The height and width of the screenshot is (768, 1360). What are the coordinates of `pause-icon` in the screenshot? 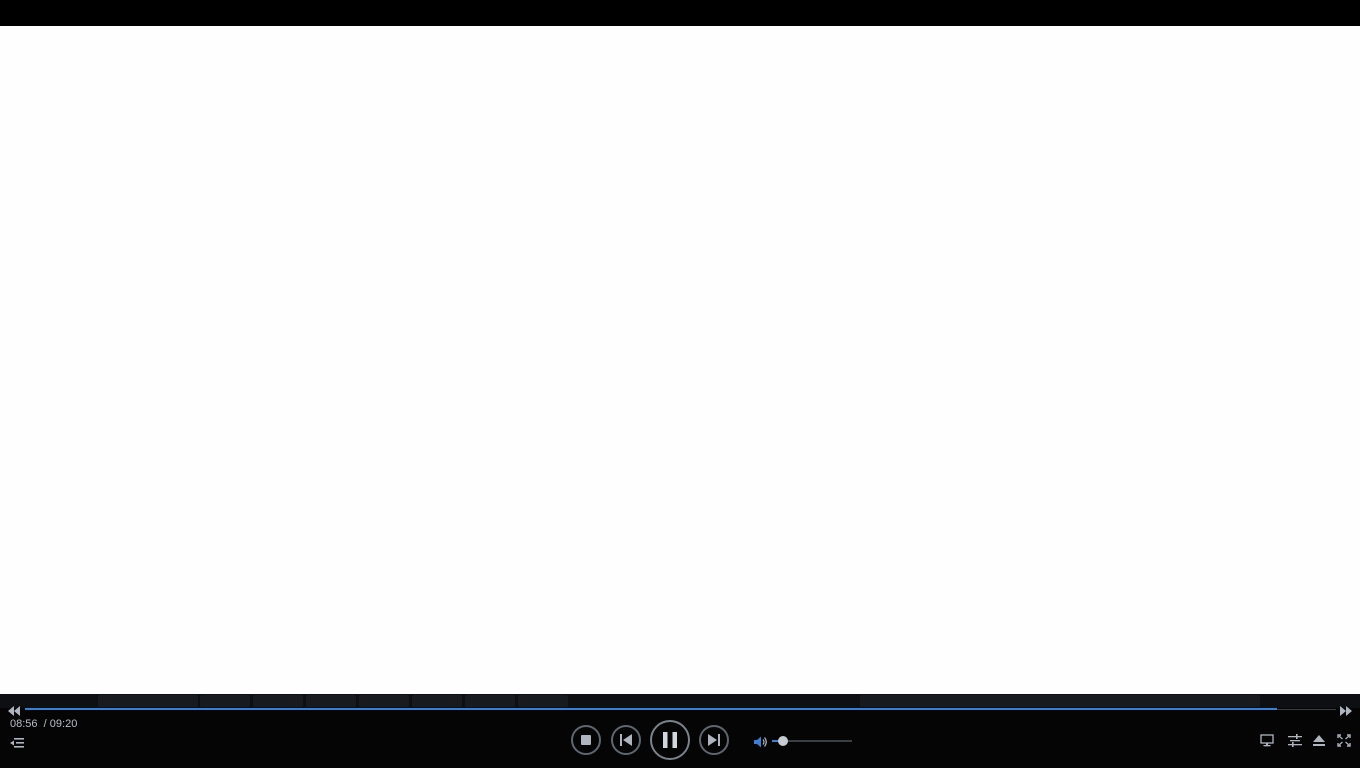 It's located at (670, 740).